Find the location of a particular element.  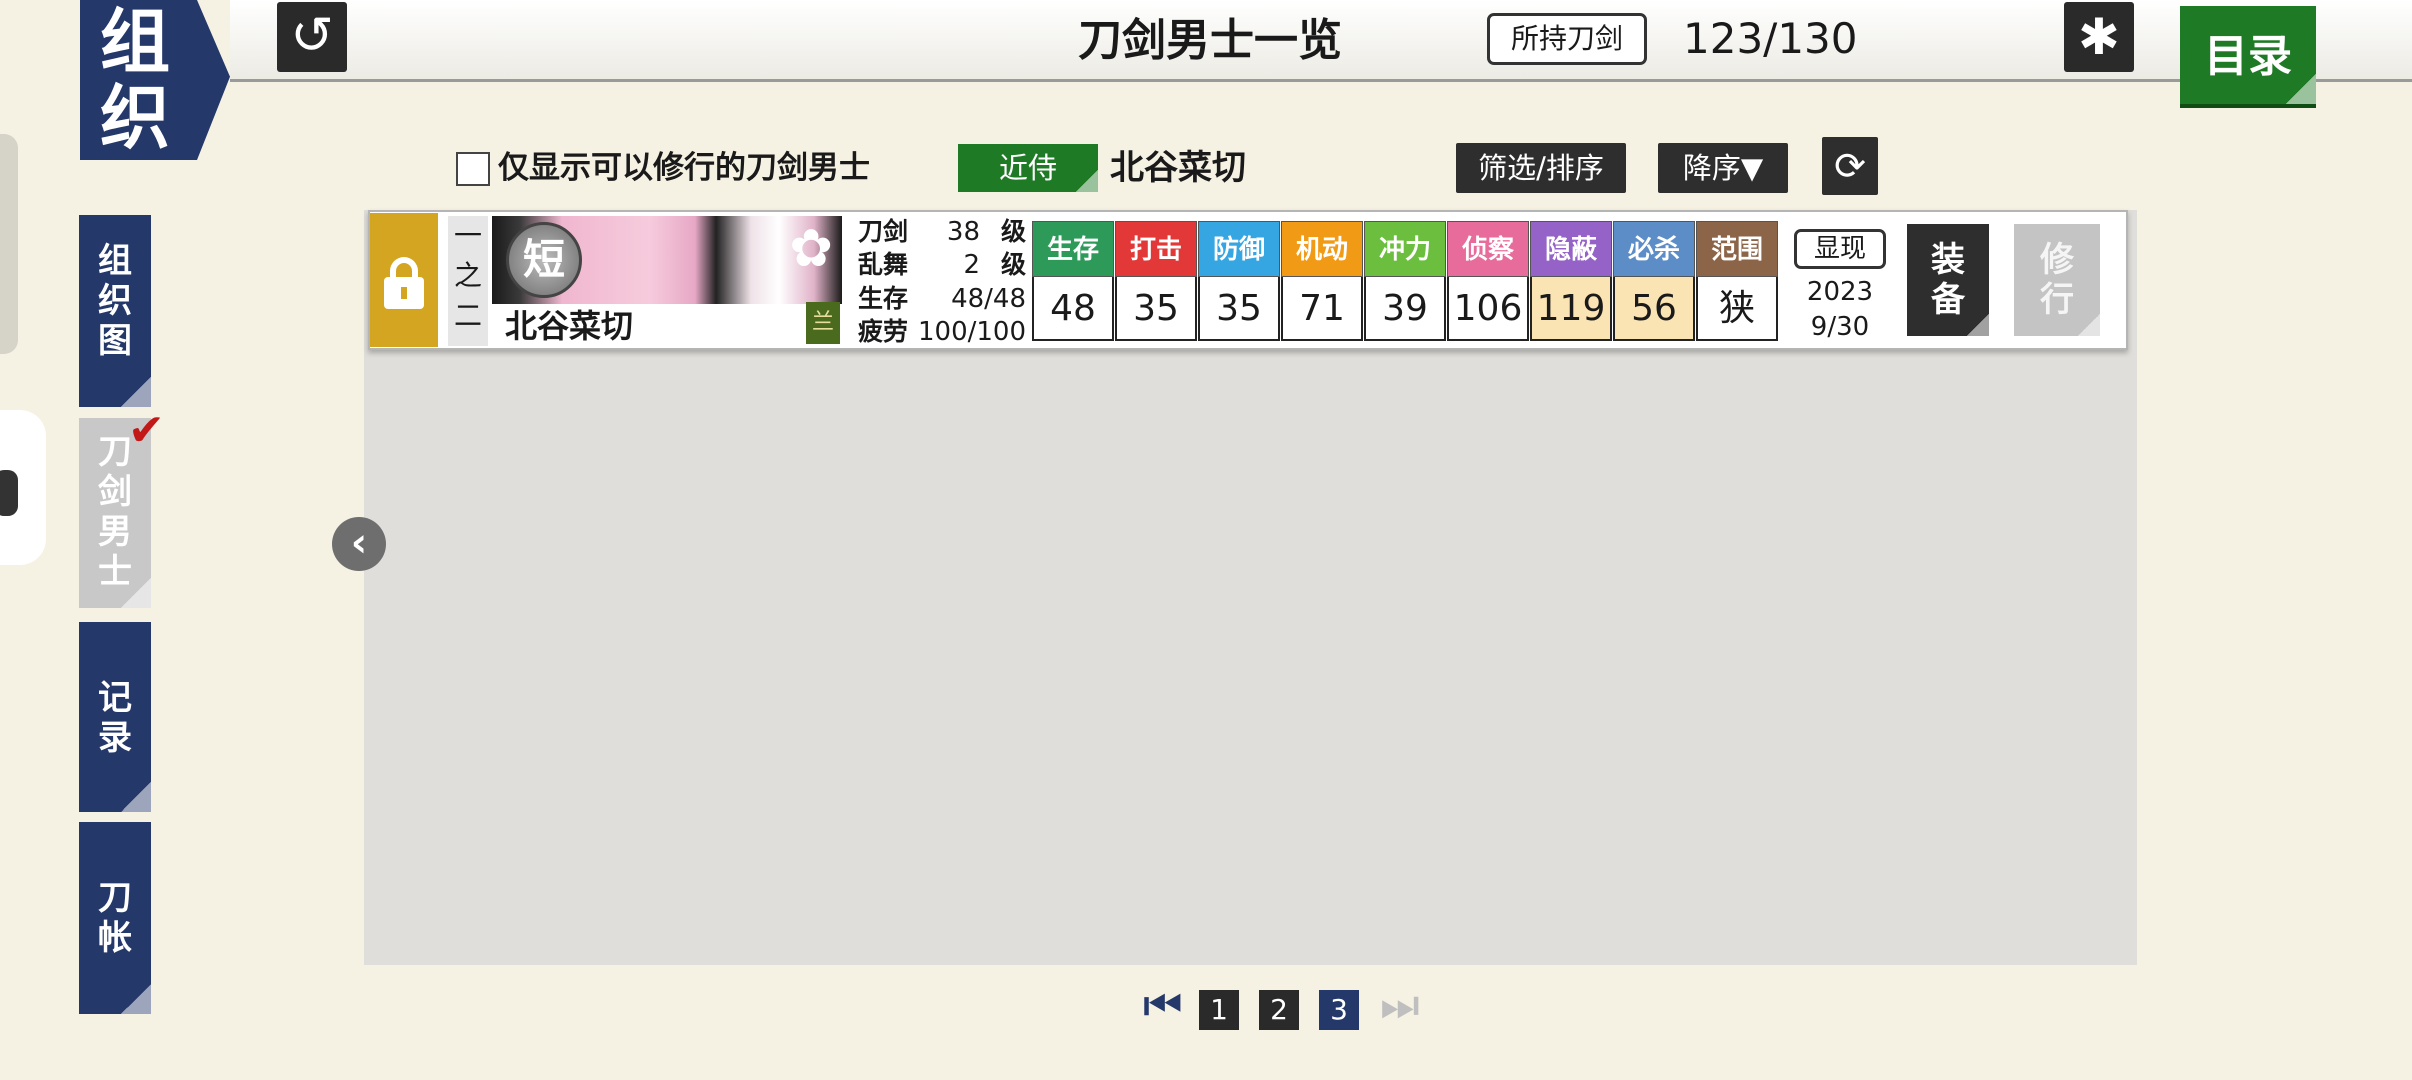

stat-scouting: 侦察 106 is located at coordinates (1488, 281).